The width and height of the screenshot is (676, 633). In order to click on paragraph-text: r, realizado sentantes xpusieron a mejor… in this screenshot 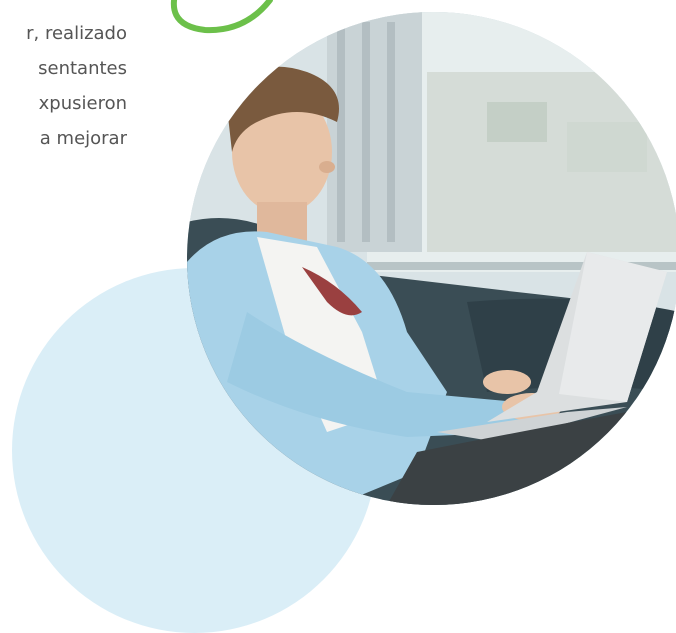, I will do `click(63, 86)`.